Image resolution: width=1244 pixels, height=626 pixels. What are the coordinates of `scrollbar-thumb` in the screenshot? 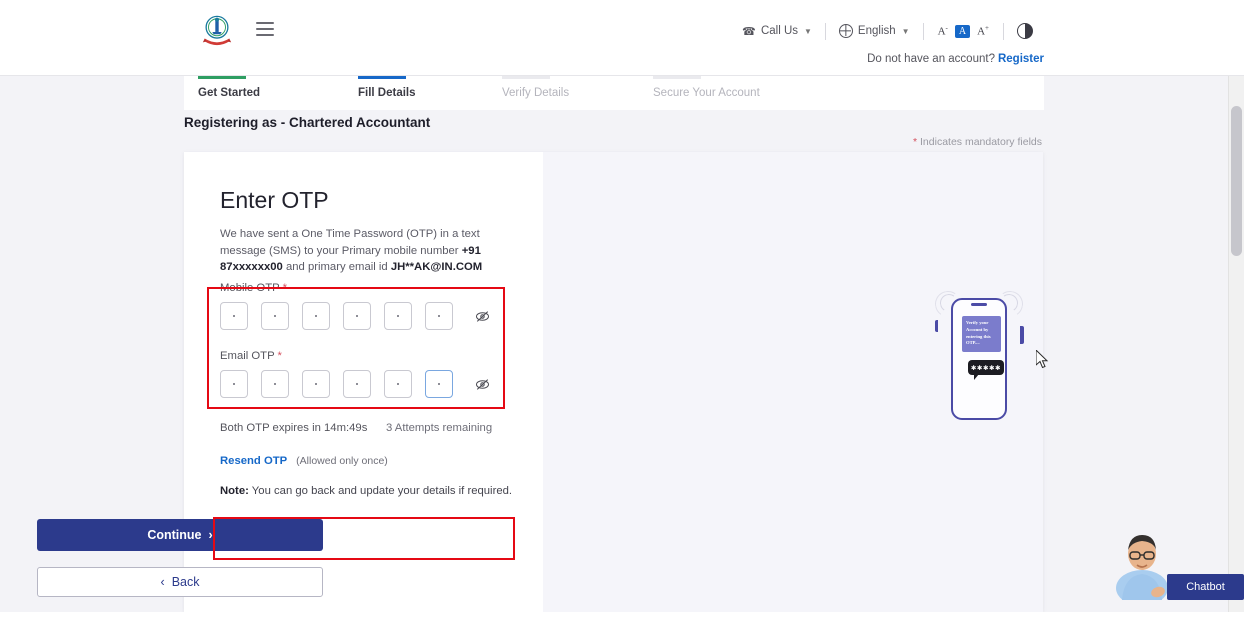 It's located at (1236, 181).